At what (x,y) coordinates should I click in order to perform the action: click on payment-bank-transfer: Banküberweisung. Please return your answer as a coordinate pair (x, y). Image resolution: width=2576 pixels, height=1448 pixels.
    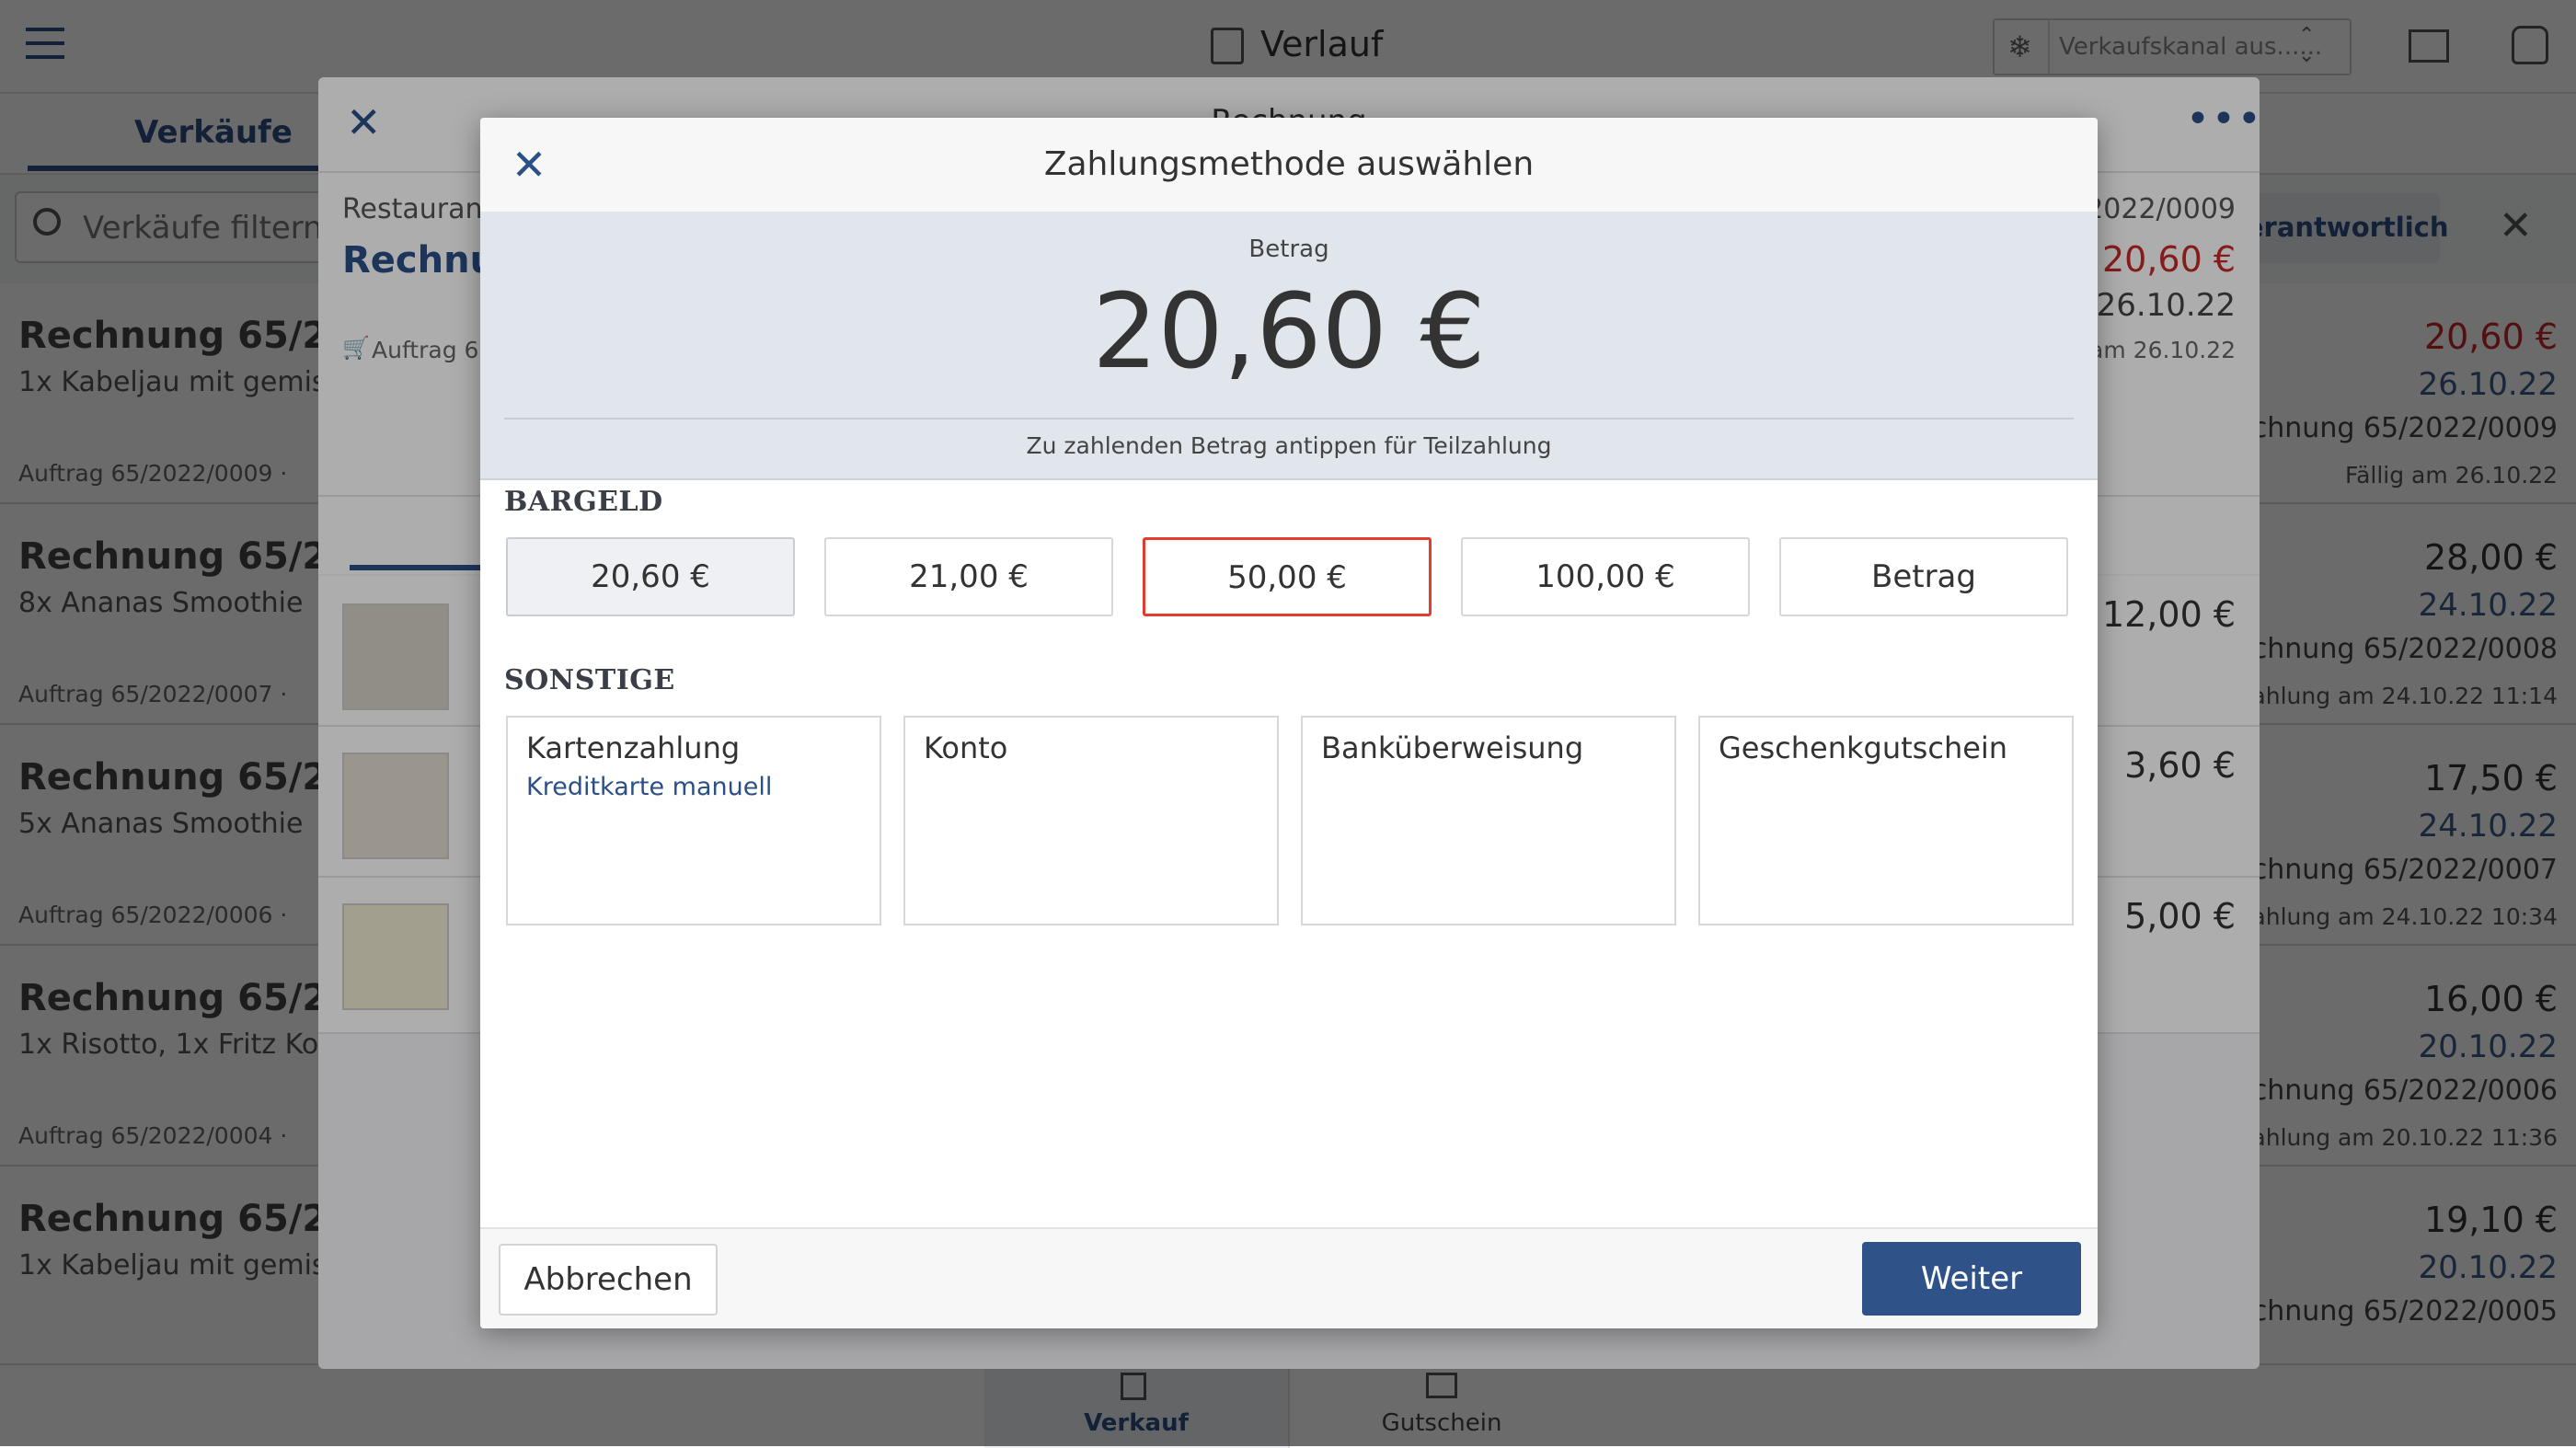
    Looking at the image, I should click on (1488, 820).